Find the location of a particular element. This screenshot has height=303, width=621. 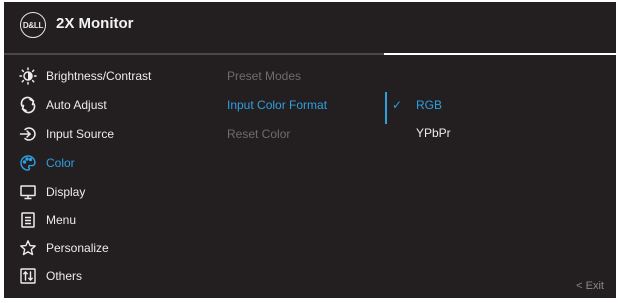

header-divider-highlight is located at coordinates (500, 54).